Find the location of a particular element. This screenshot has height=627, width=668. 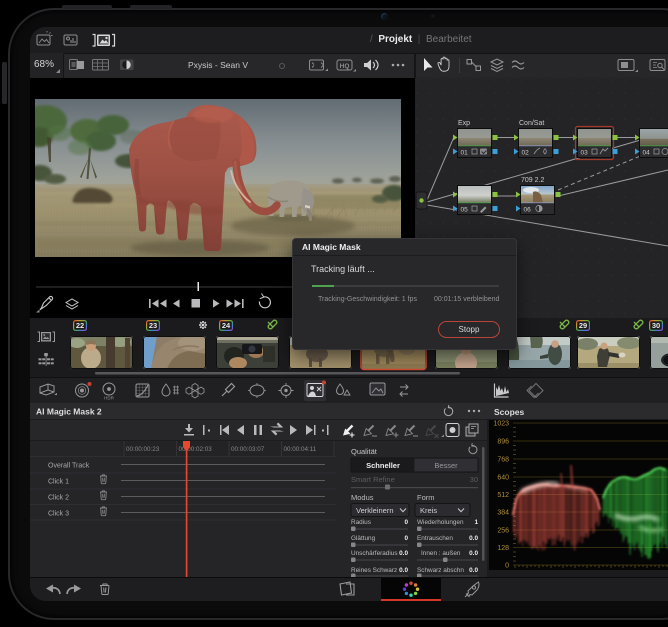

svg-text: 04 is located at coordinates (647, 153).